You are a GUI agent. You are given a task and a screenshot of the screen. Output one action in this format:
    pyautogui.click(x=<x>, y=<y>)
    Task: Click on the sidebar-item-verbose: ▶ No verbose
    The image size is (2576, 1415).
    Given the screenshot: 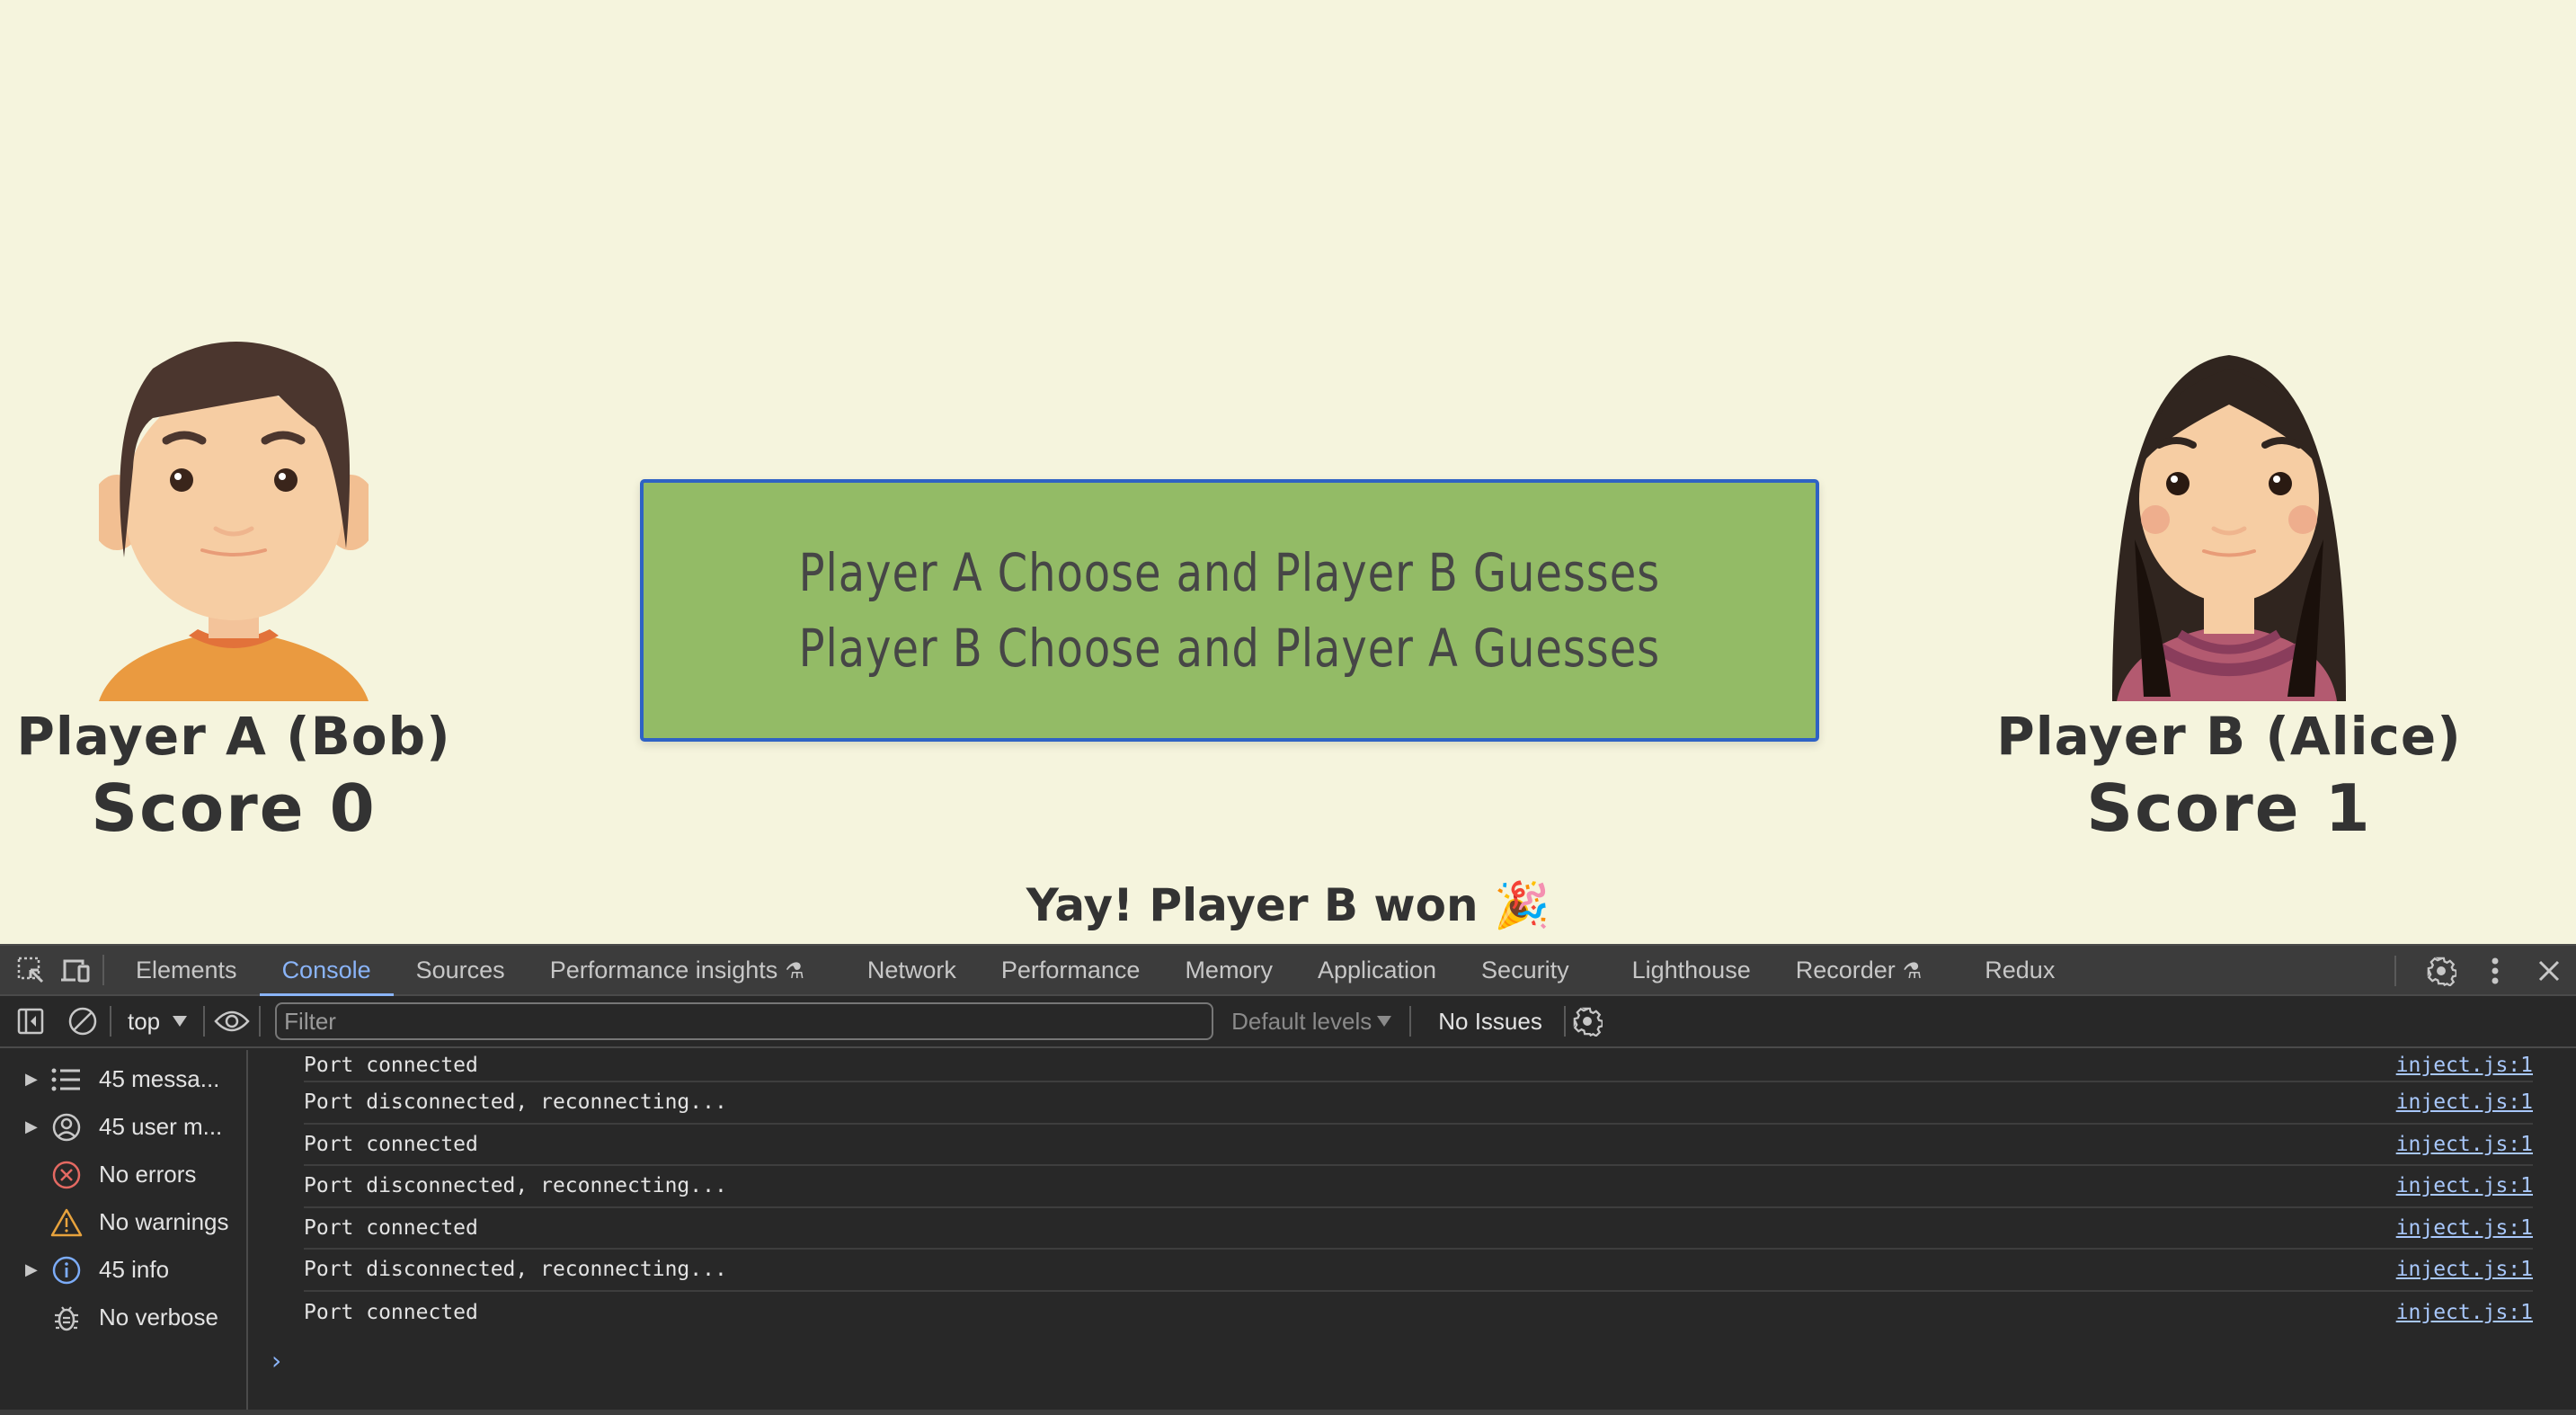 What is the action you would take?
    pyautogui.click(x=123, y=1317)
    